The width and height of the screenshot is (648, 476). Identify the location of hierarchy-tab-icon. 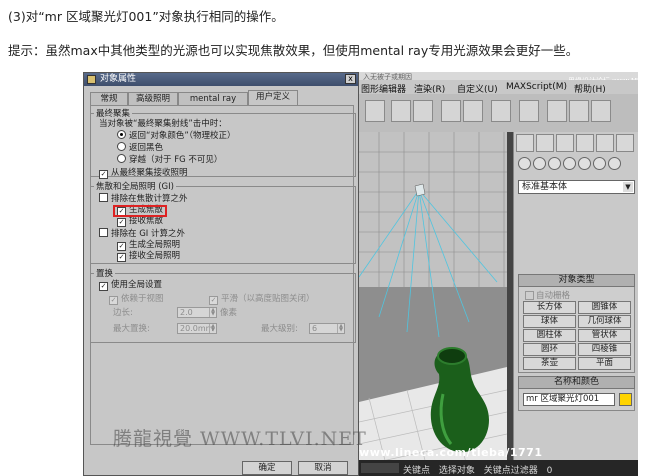
(565, 143).